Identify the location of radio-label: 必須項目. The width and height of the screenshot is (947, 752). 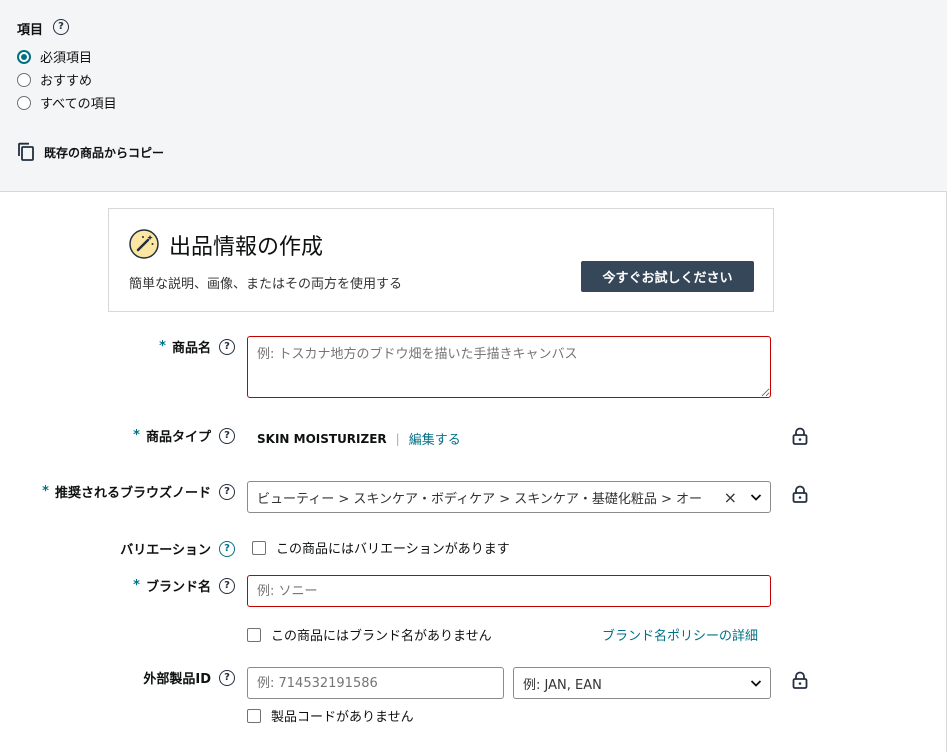
(66, 58).